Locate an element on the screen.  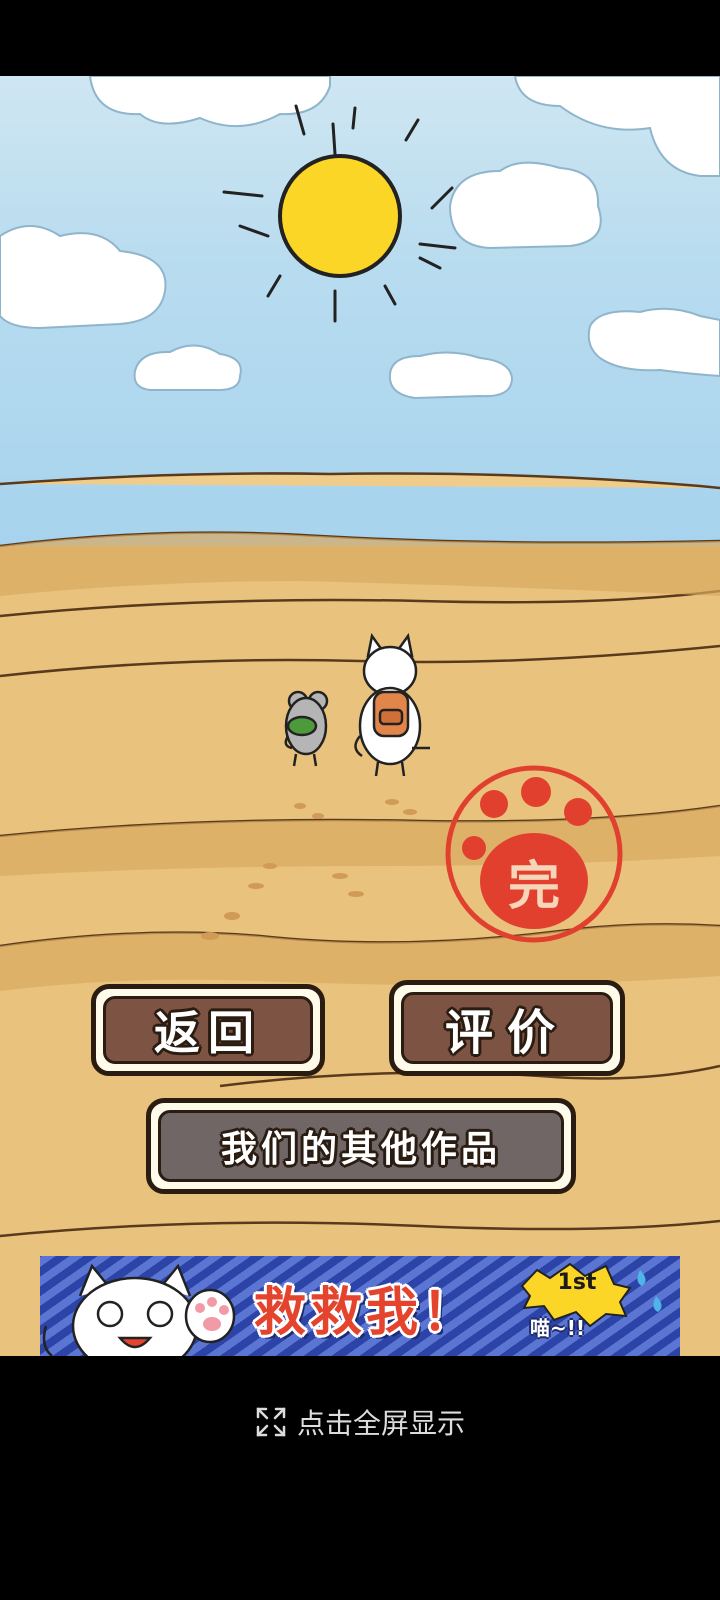
sweat-drops is located at coordinates (649, 1291).